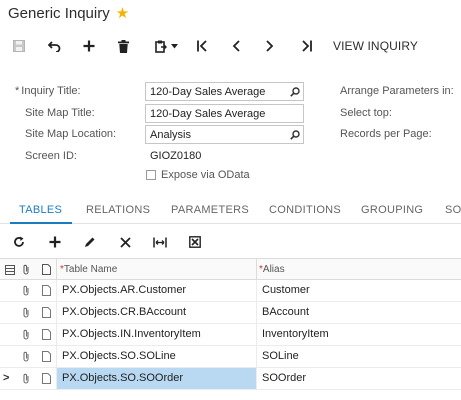 Image resolution: width=461 pixels, height=400 pixels. What do you see at coordinates (392, 210) in the screenshot?
I see `tab-grouping: GROUPING` at bounding box center [392, 210].